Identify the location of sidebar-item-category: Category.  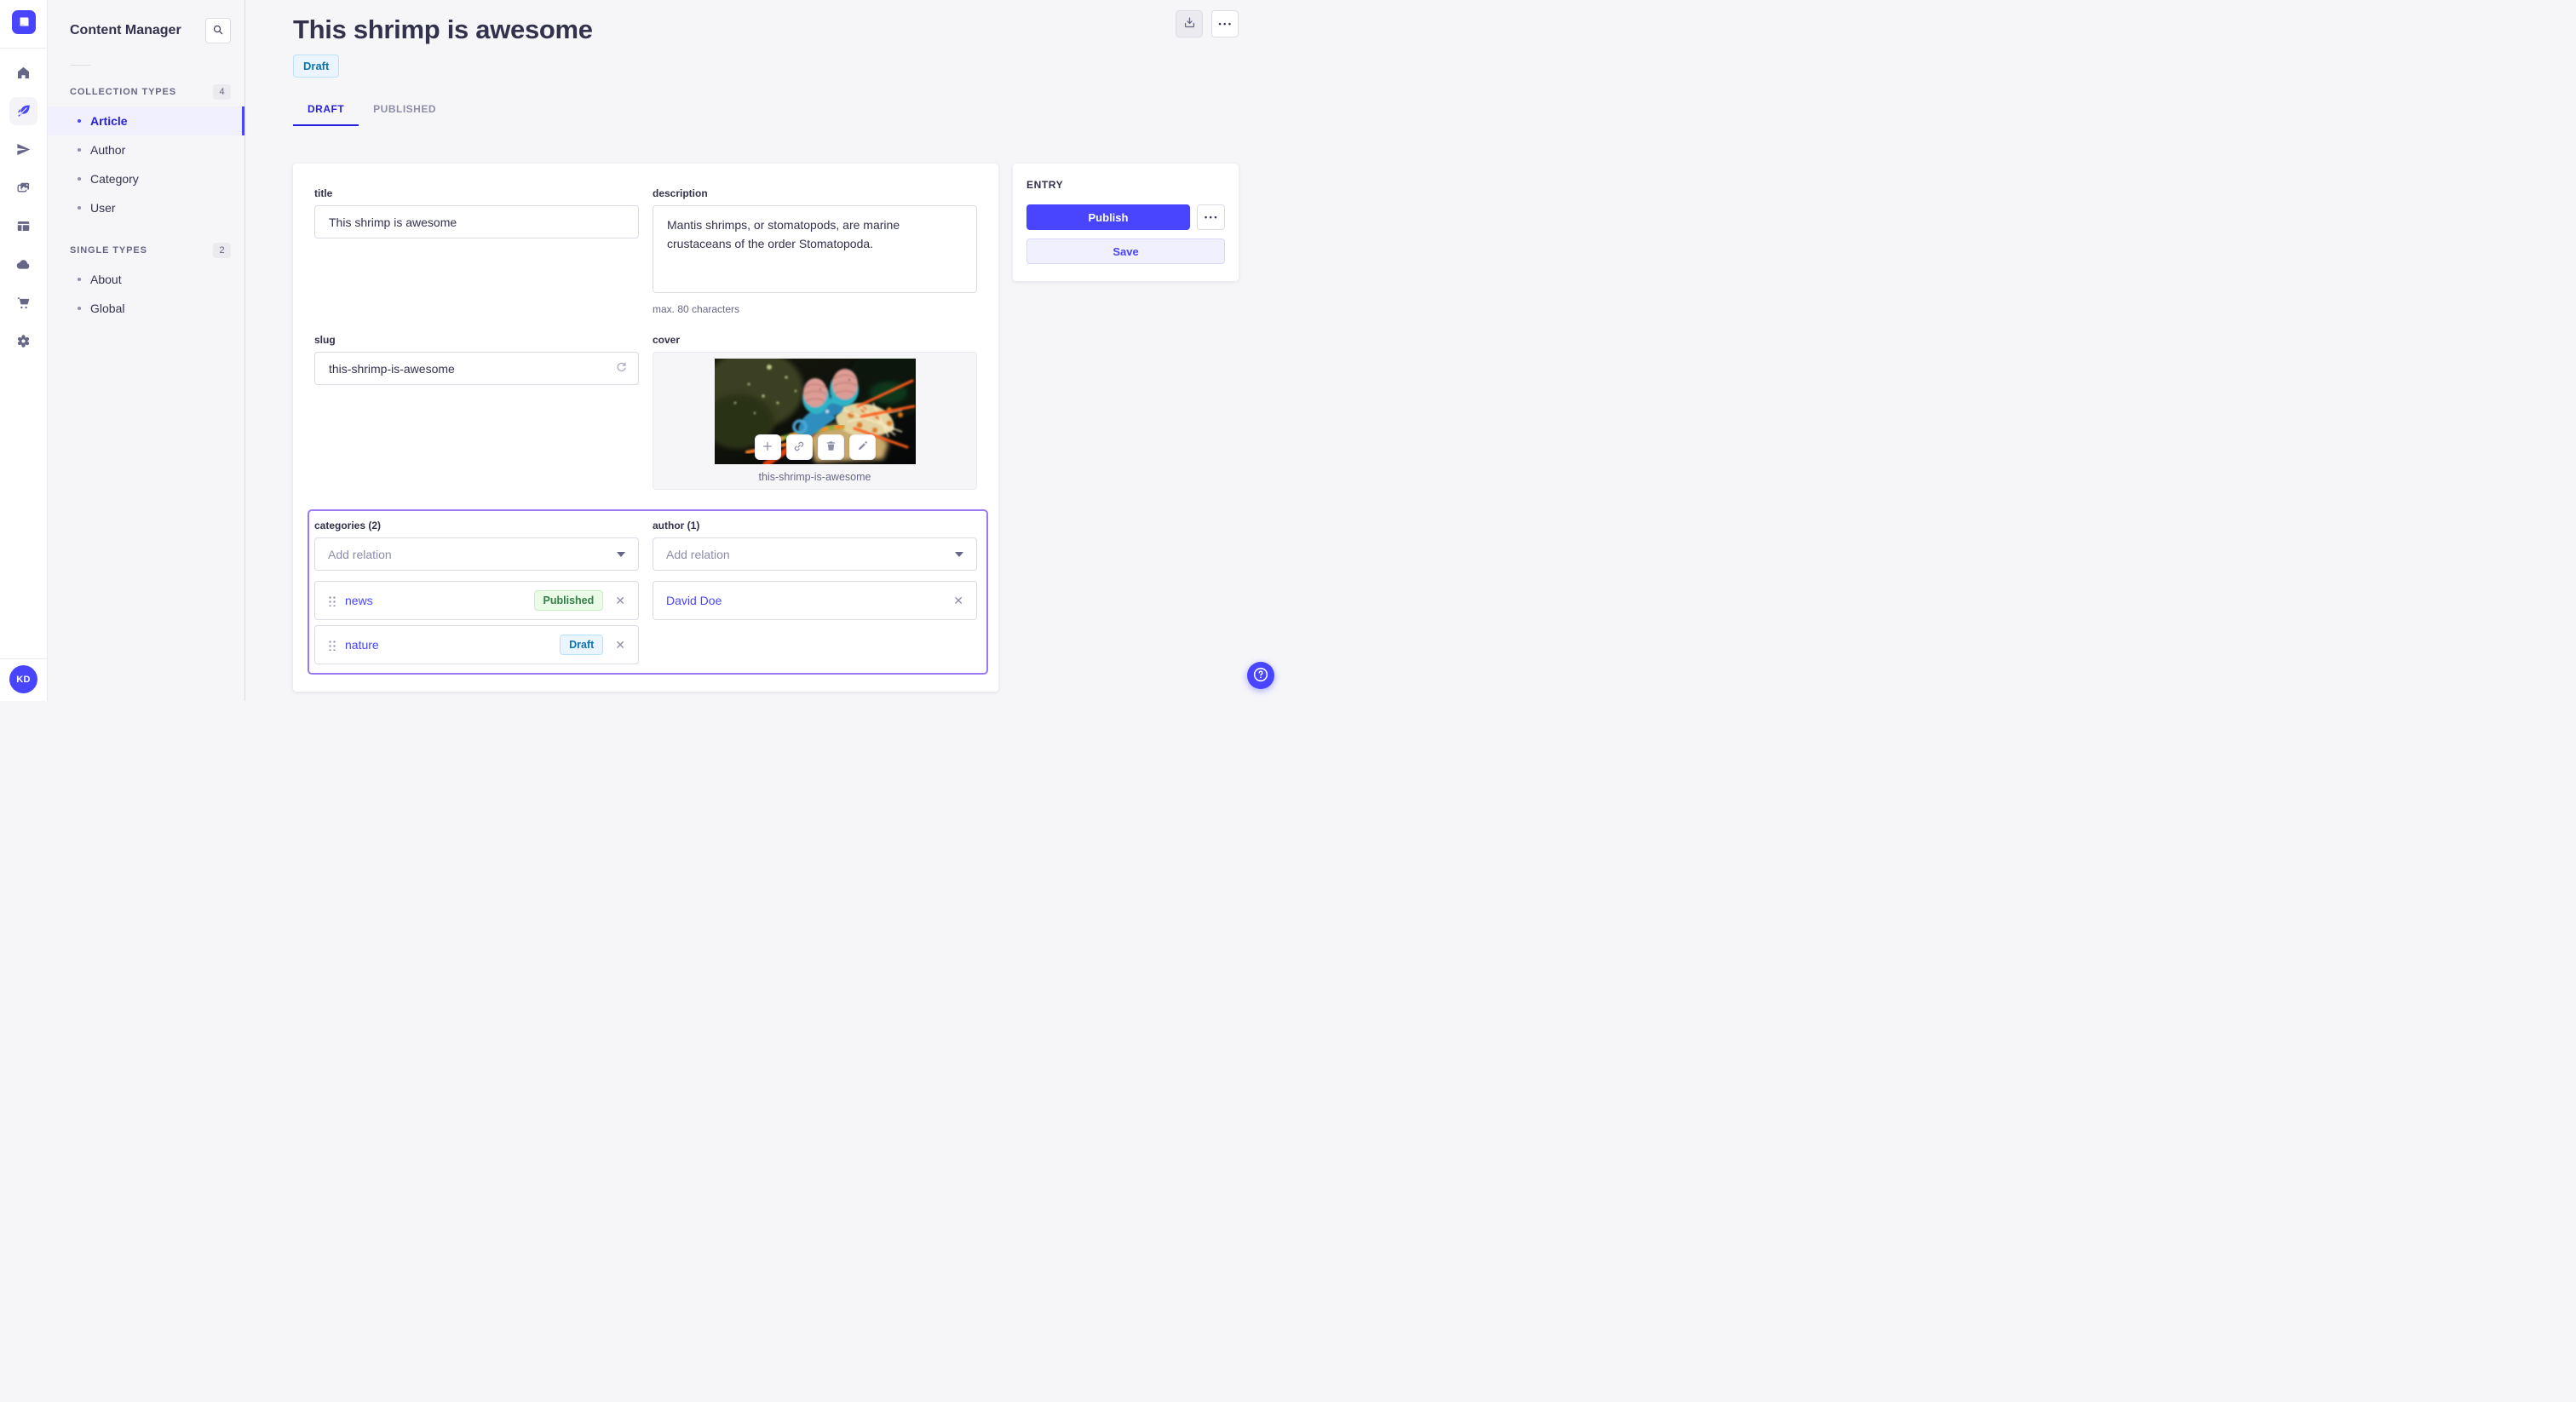
(146, 178).